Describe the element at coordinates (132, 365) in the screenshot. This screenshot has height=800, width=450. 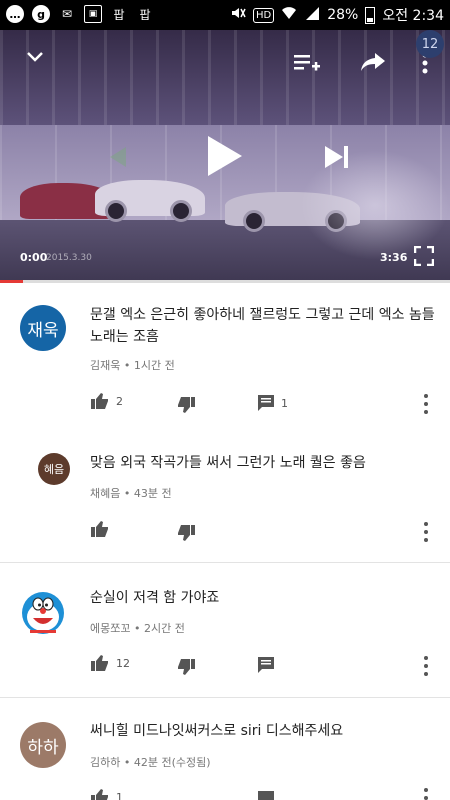
I see `comment-meta: 김재욱 • 1시간 전` at that location.